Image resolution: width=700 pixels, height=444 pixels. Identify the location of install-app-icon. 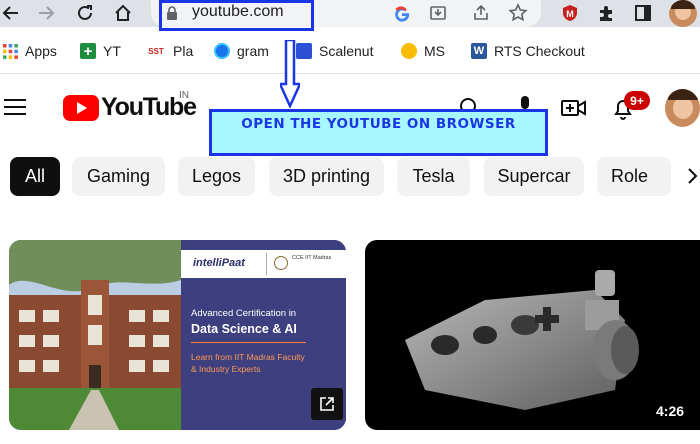
(438, 13).